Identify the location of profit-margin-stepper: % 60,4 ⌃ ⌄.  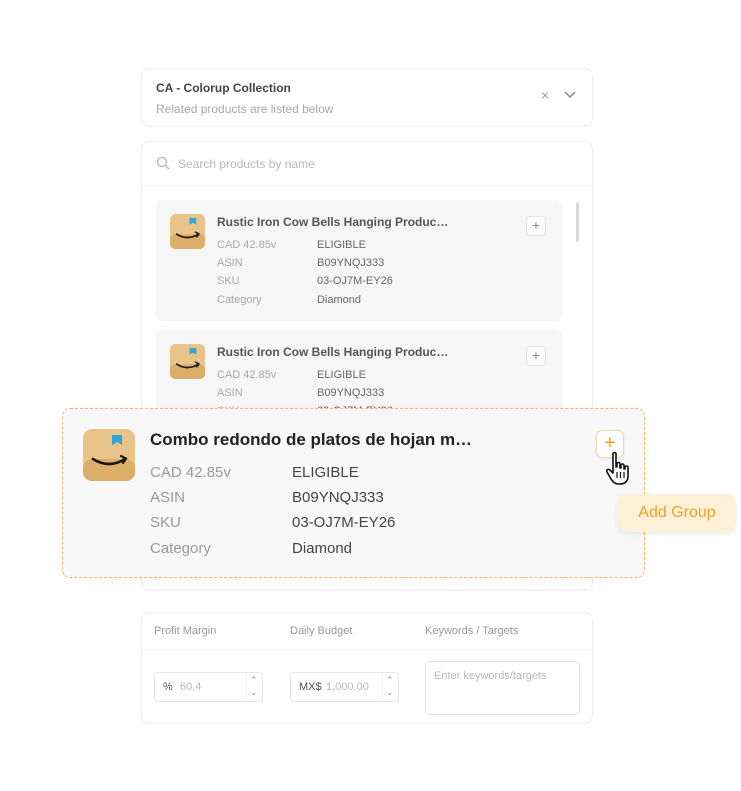
(208, 687).